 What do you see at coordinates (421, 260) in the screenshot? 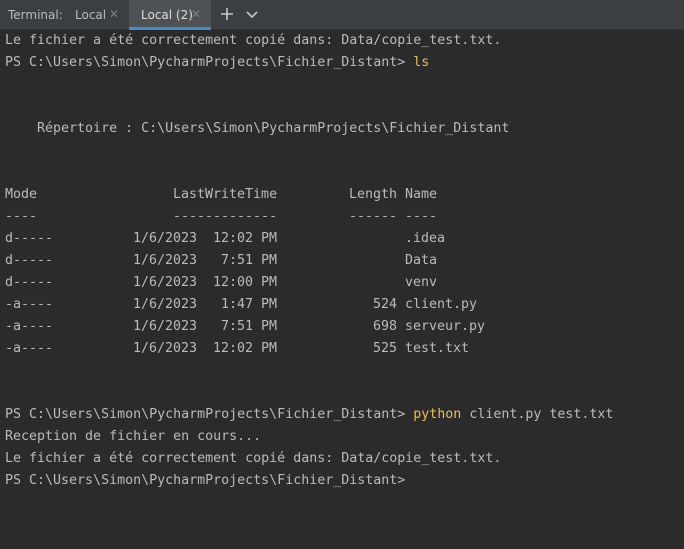
I see `row-name: Data` at bounding box center [421, 260].